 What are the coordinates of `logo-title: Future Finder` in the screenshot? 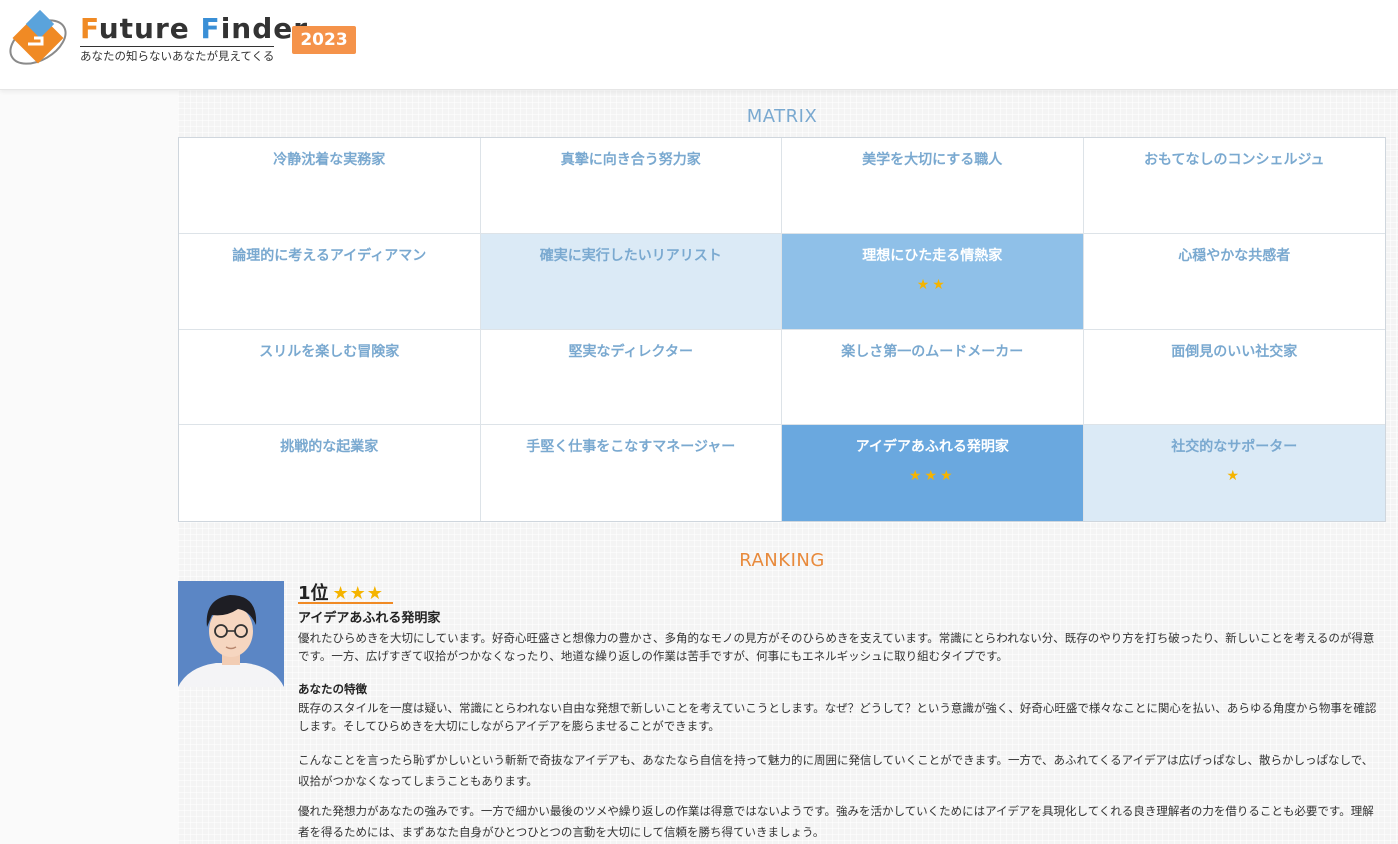 It's located at (194, 28).